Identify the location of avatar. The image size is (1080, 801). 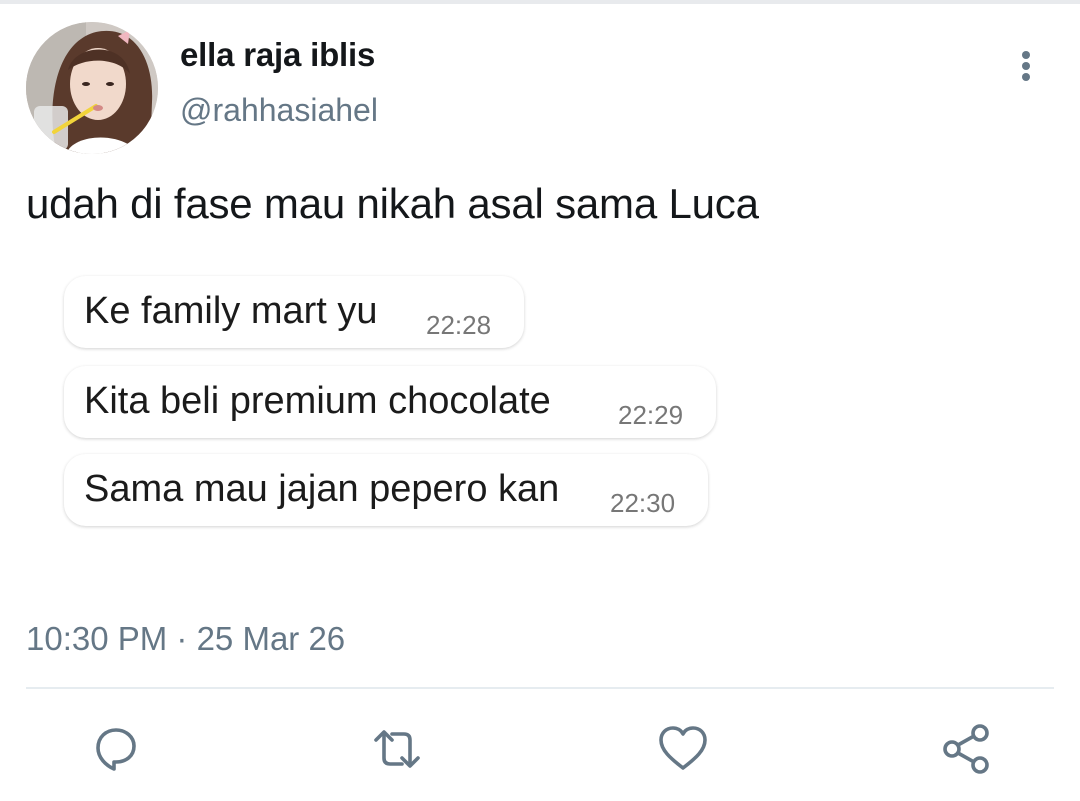
(92, 88).